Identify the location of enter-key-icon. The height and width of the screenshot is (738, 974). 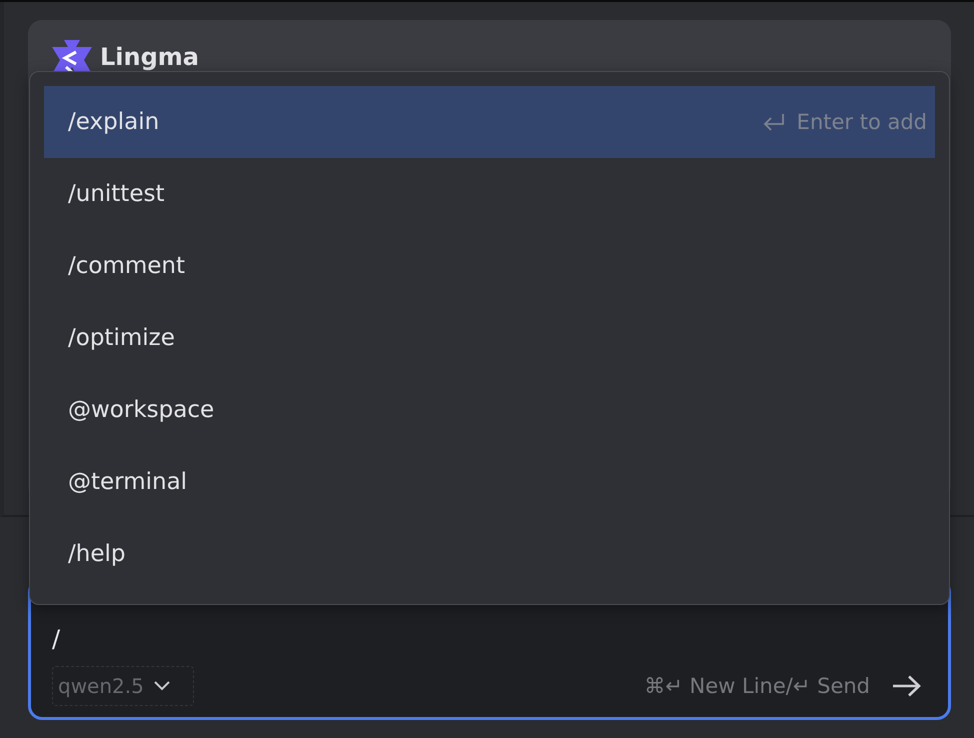
(773, 122).